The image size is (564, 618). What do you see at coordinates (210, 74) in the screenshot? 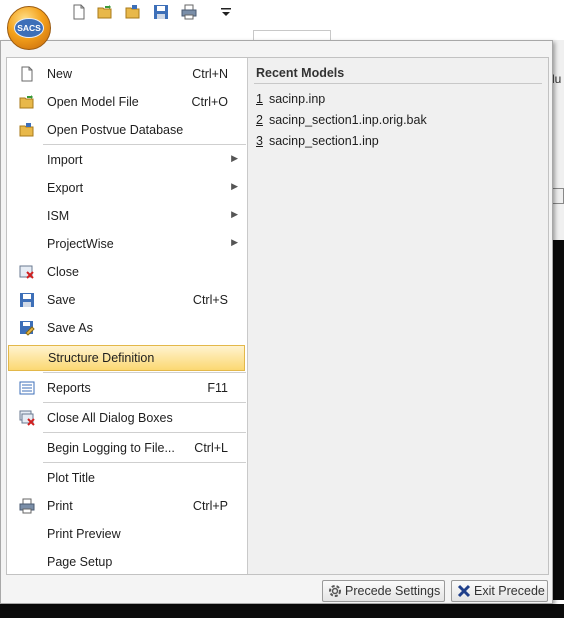
I see `menu-item-shortcut: Ctrl+N` at bounding box center [210, 74].